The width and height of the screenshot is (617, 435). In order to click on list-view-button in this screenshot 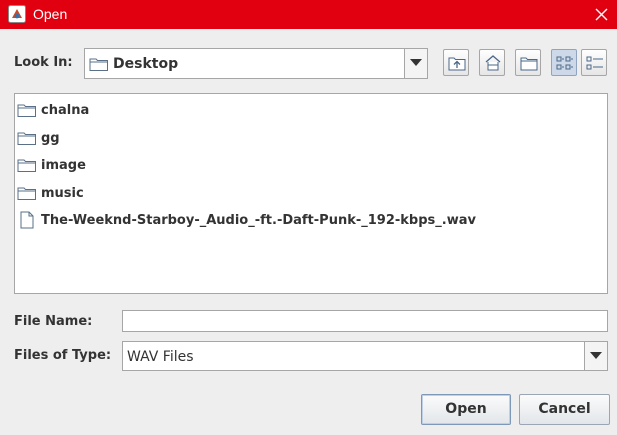, I will do `click(564, 62)`.